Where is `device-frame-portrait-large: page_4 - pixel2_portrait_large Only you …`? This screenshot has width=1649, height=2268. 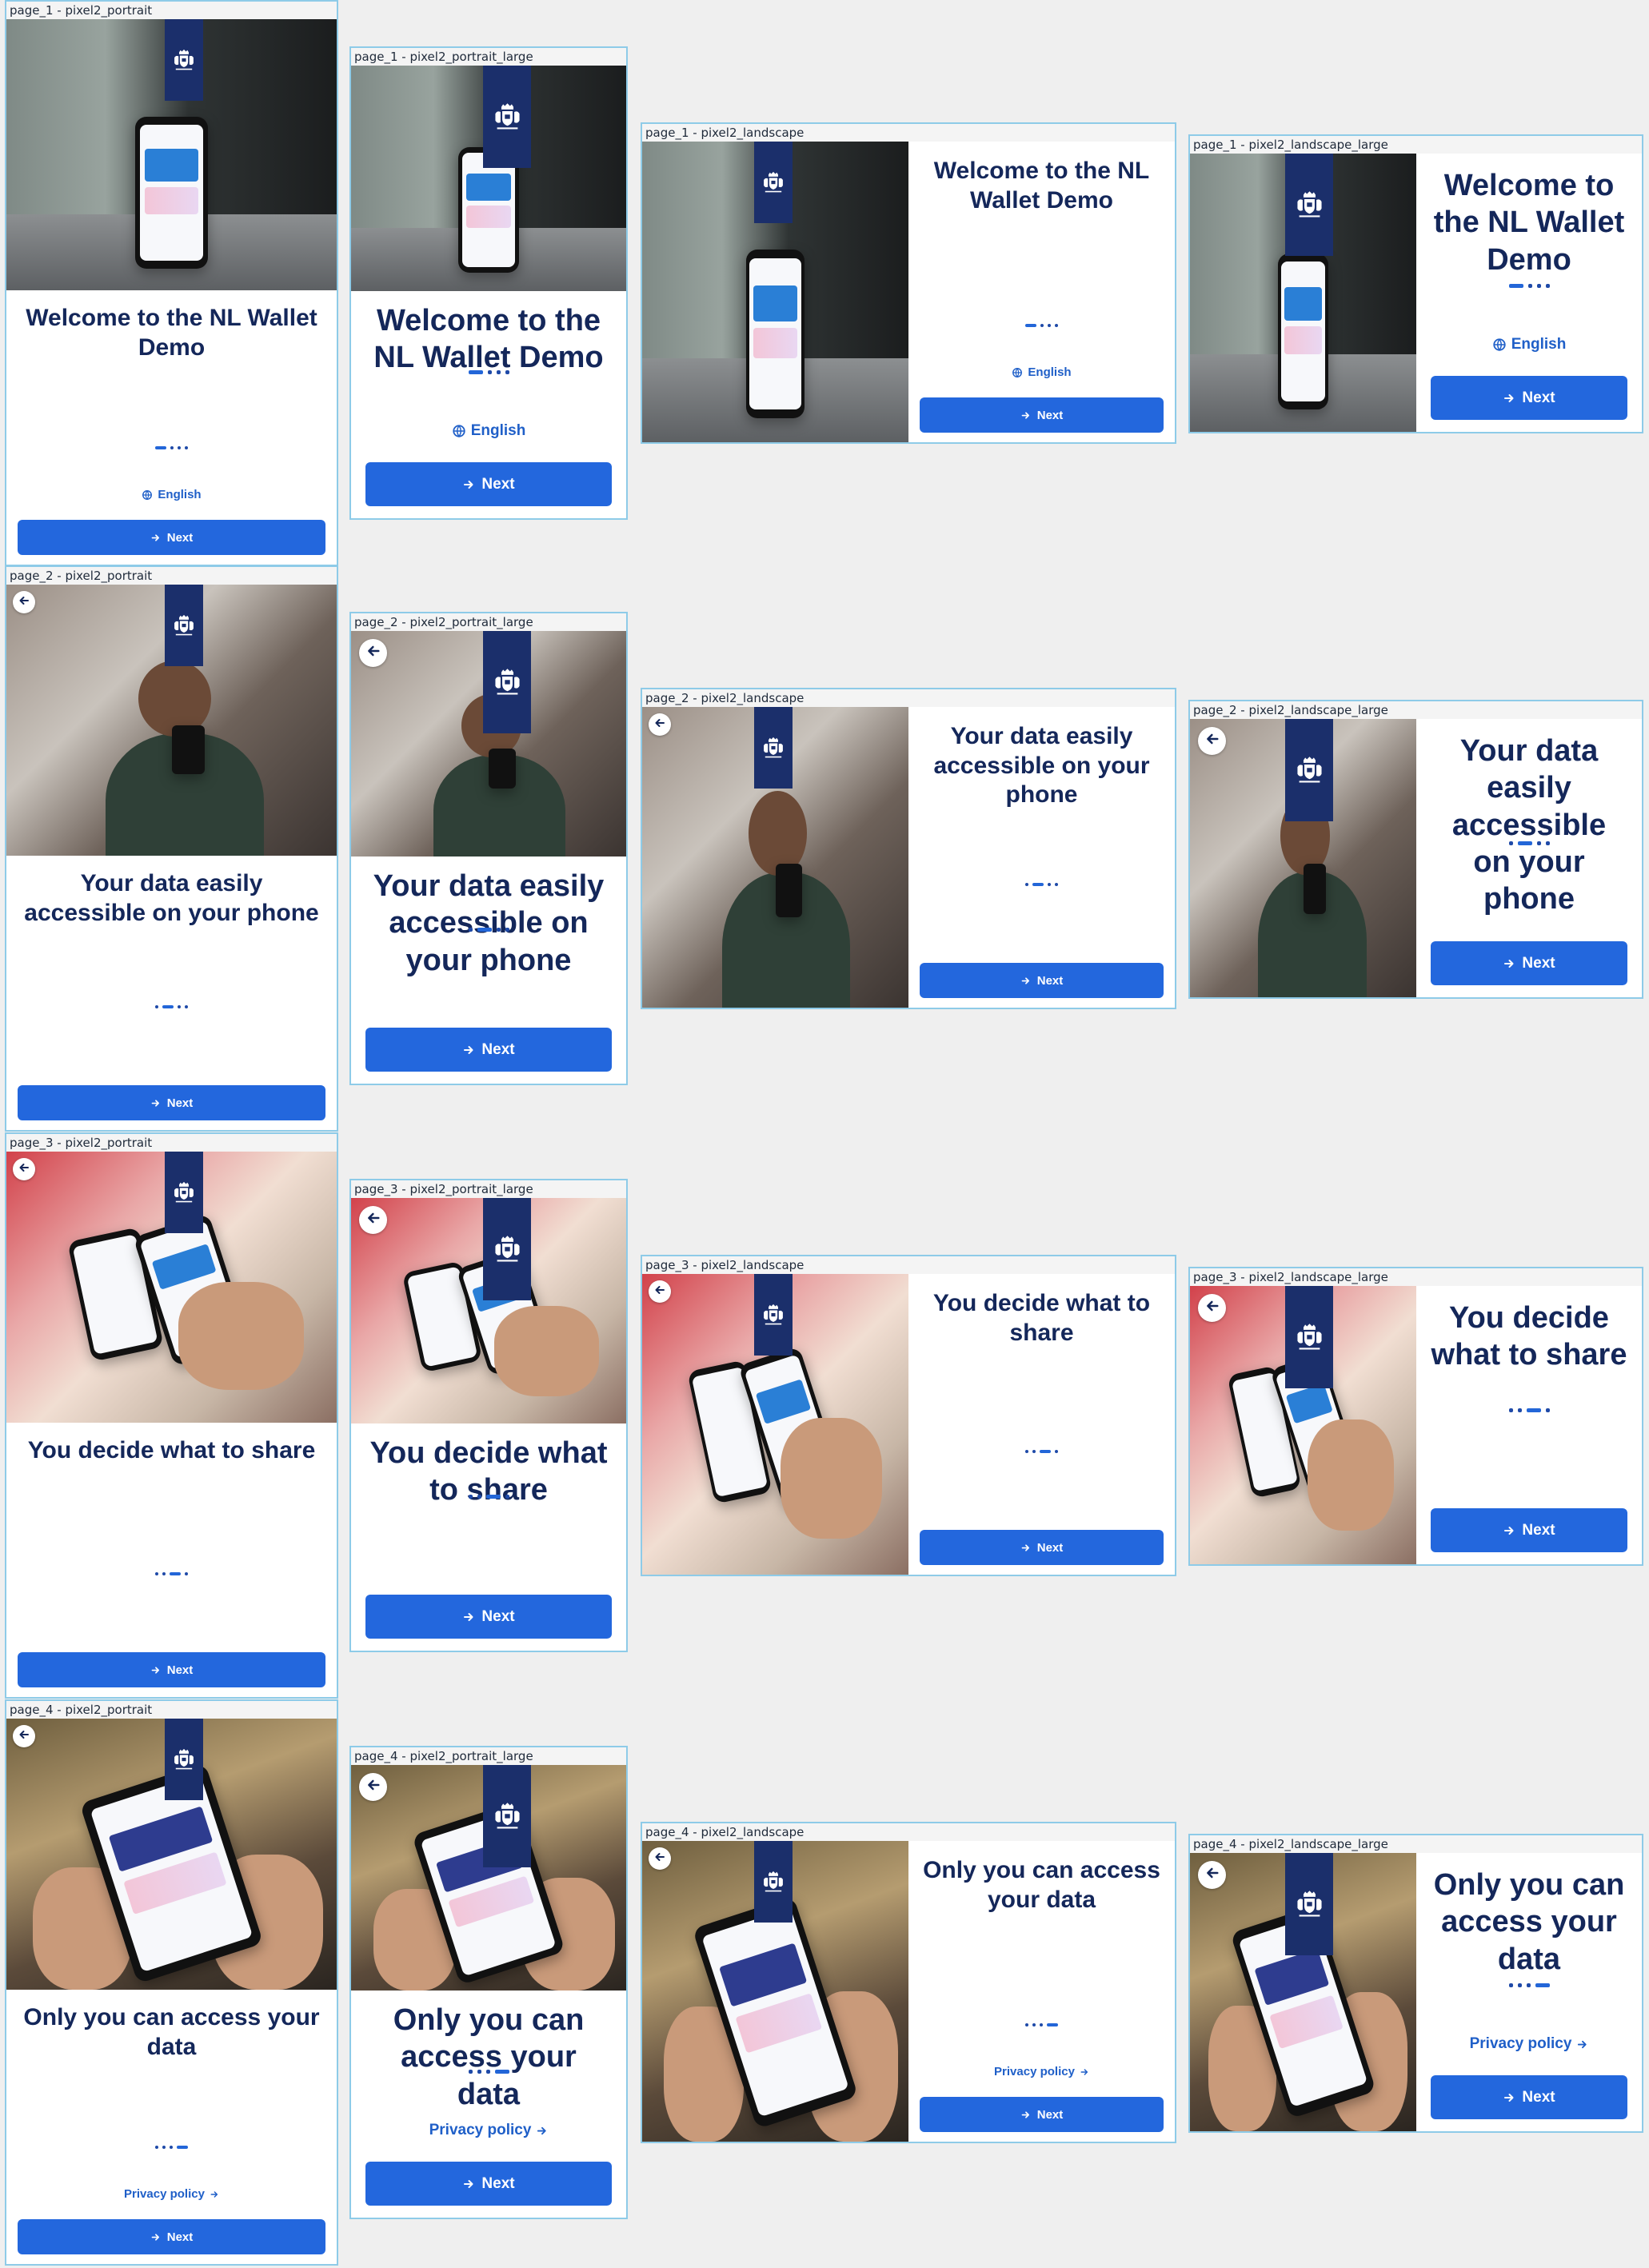 device-frame-portrait-large: page_4 - pixel2_portrait_large Only you … is located at coordinates (488, 1983).